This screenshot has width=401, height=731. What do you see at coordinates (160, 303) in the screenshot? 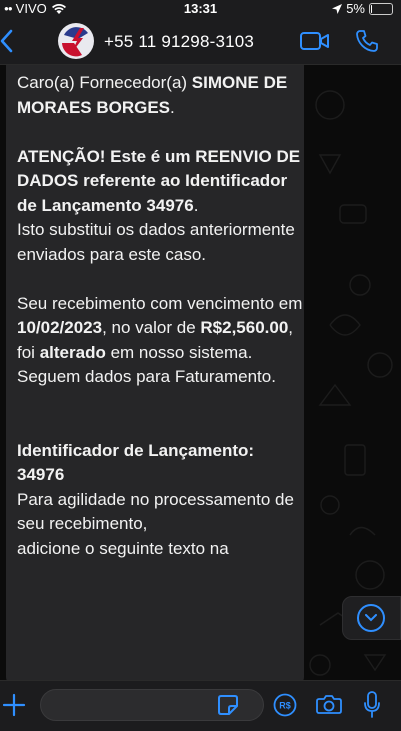
I see `due-prefix: Seu recebimento com vencimento em` at bounding box center [160, 303].